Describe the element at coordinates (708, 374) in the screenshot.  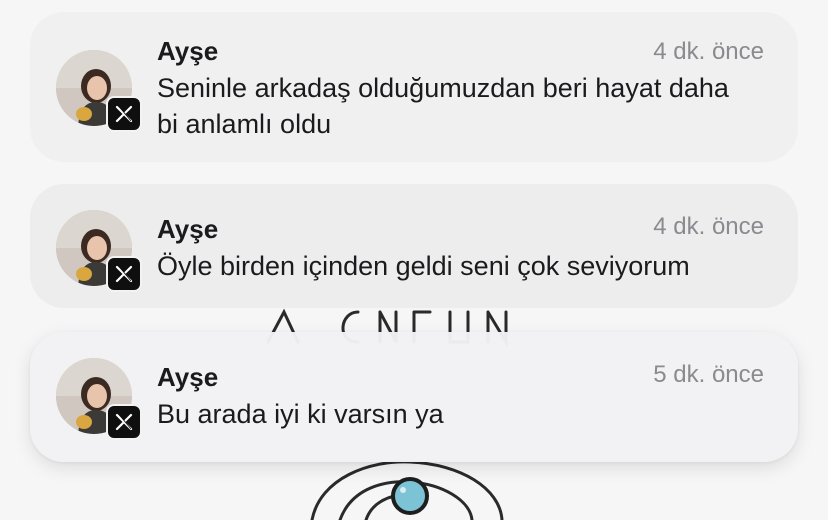
I see `timestamp: 5 dk. önce` at that location.